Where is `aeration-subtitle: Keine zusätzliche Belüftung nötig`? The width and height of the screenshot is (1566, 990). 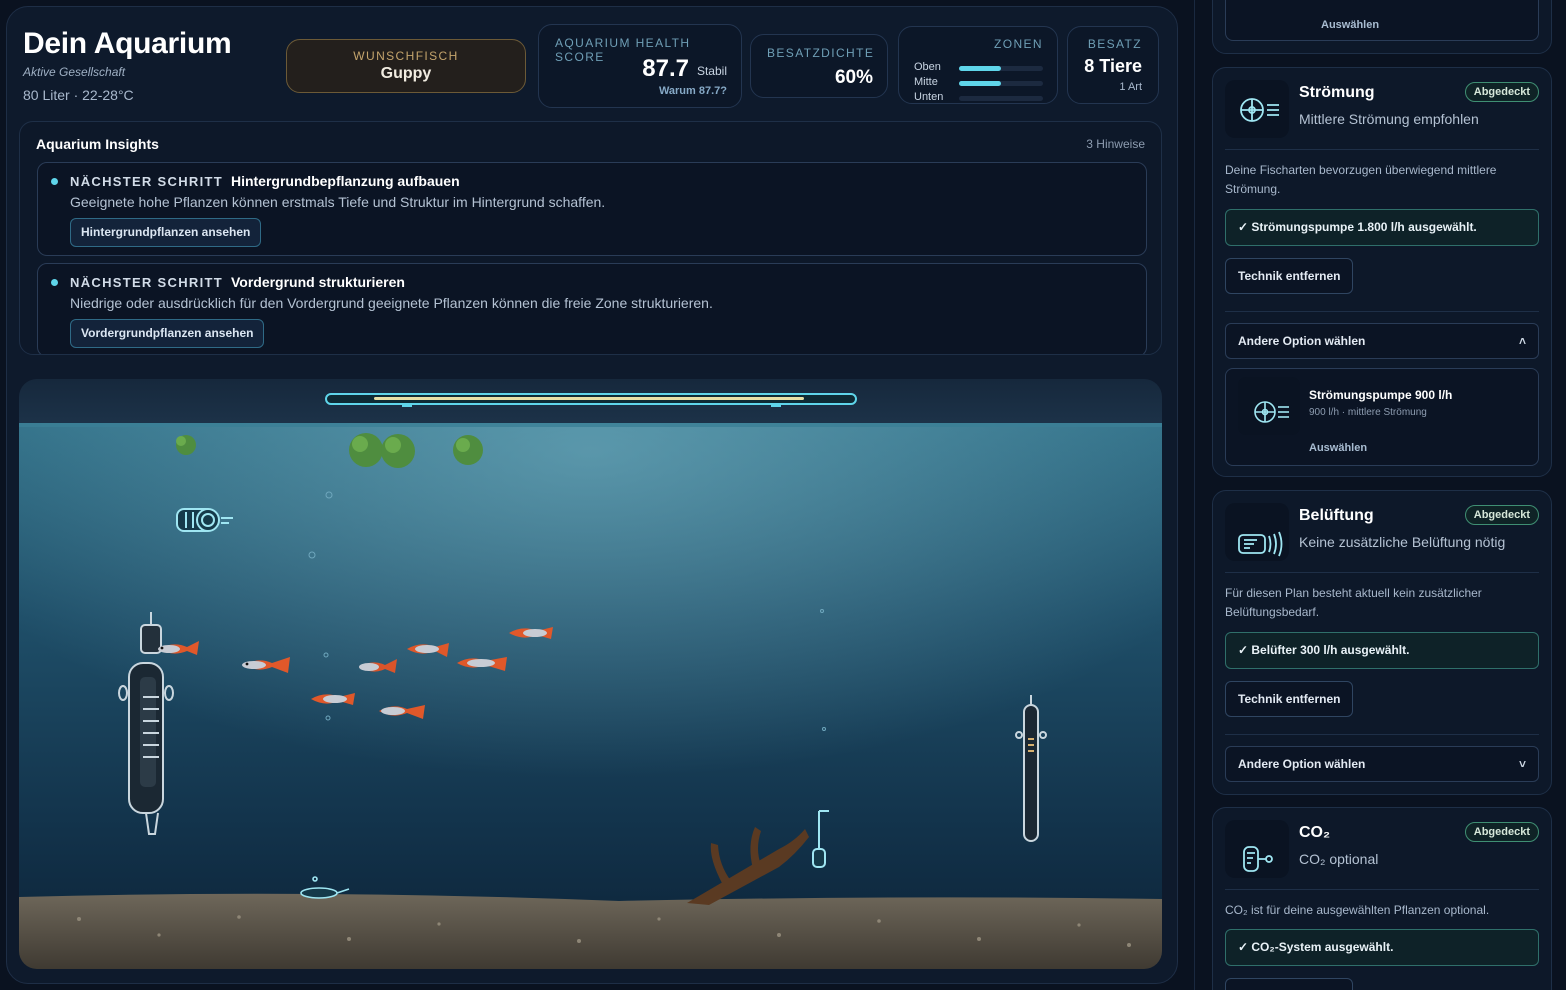
aeration-subtitle: Keine zusätzliche Belüftung nötig is located at coordinates (1402, 542).